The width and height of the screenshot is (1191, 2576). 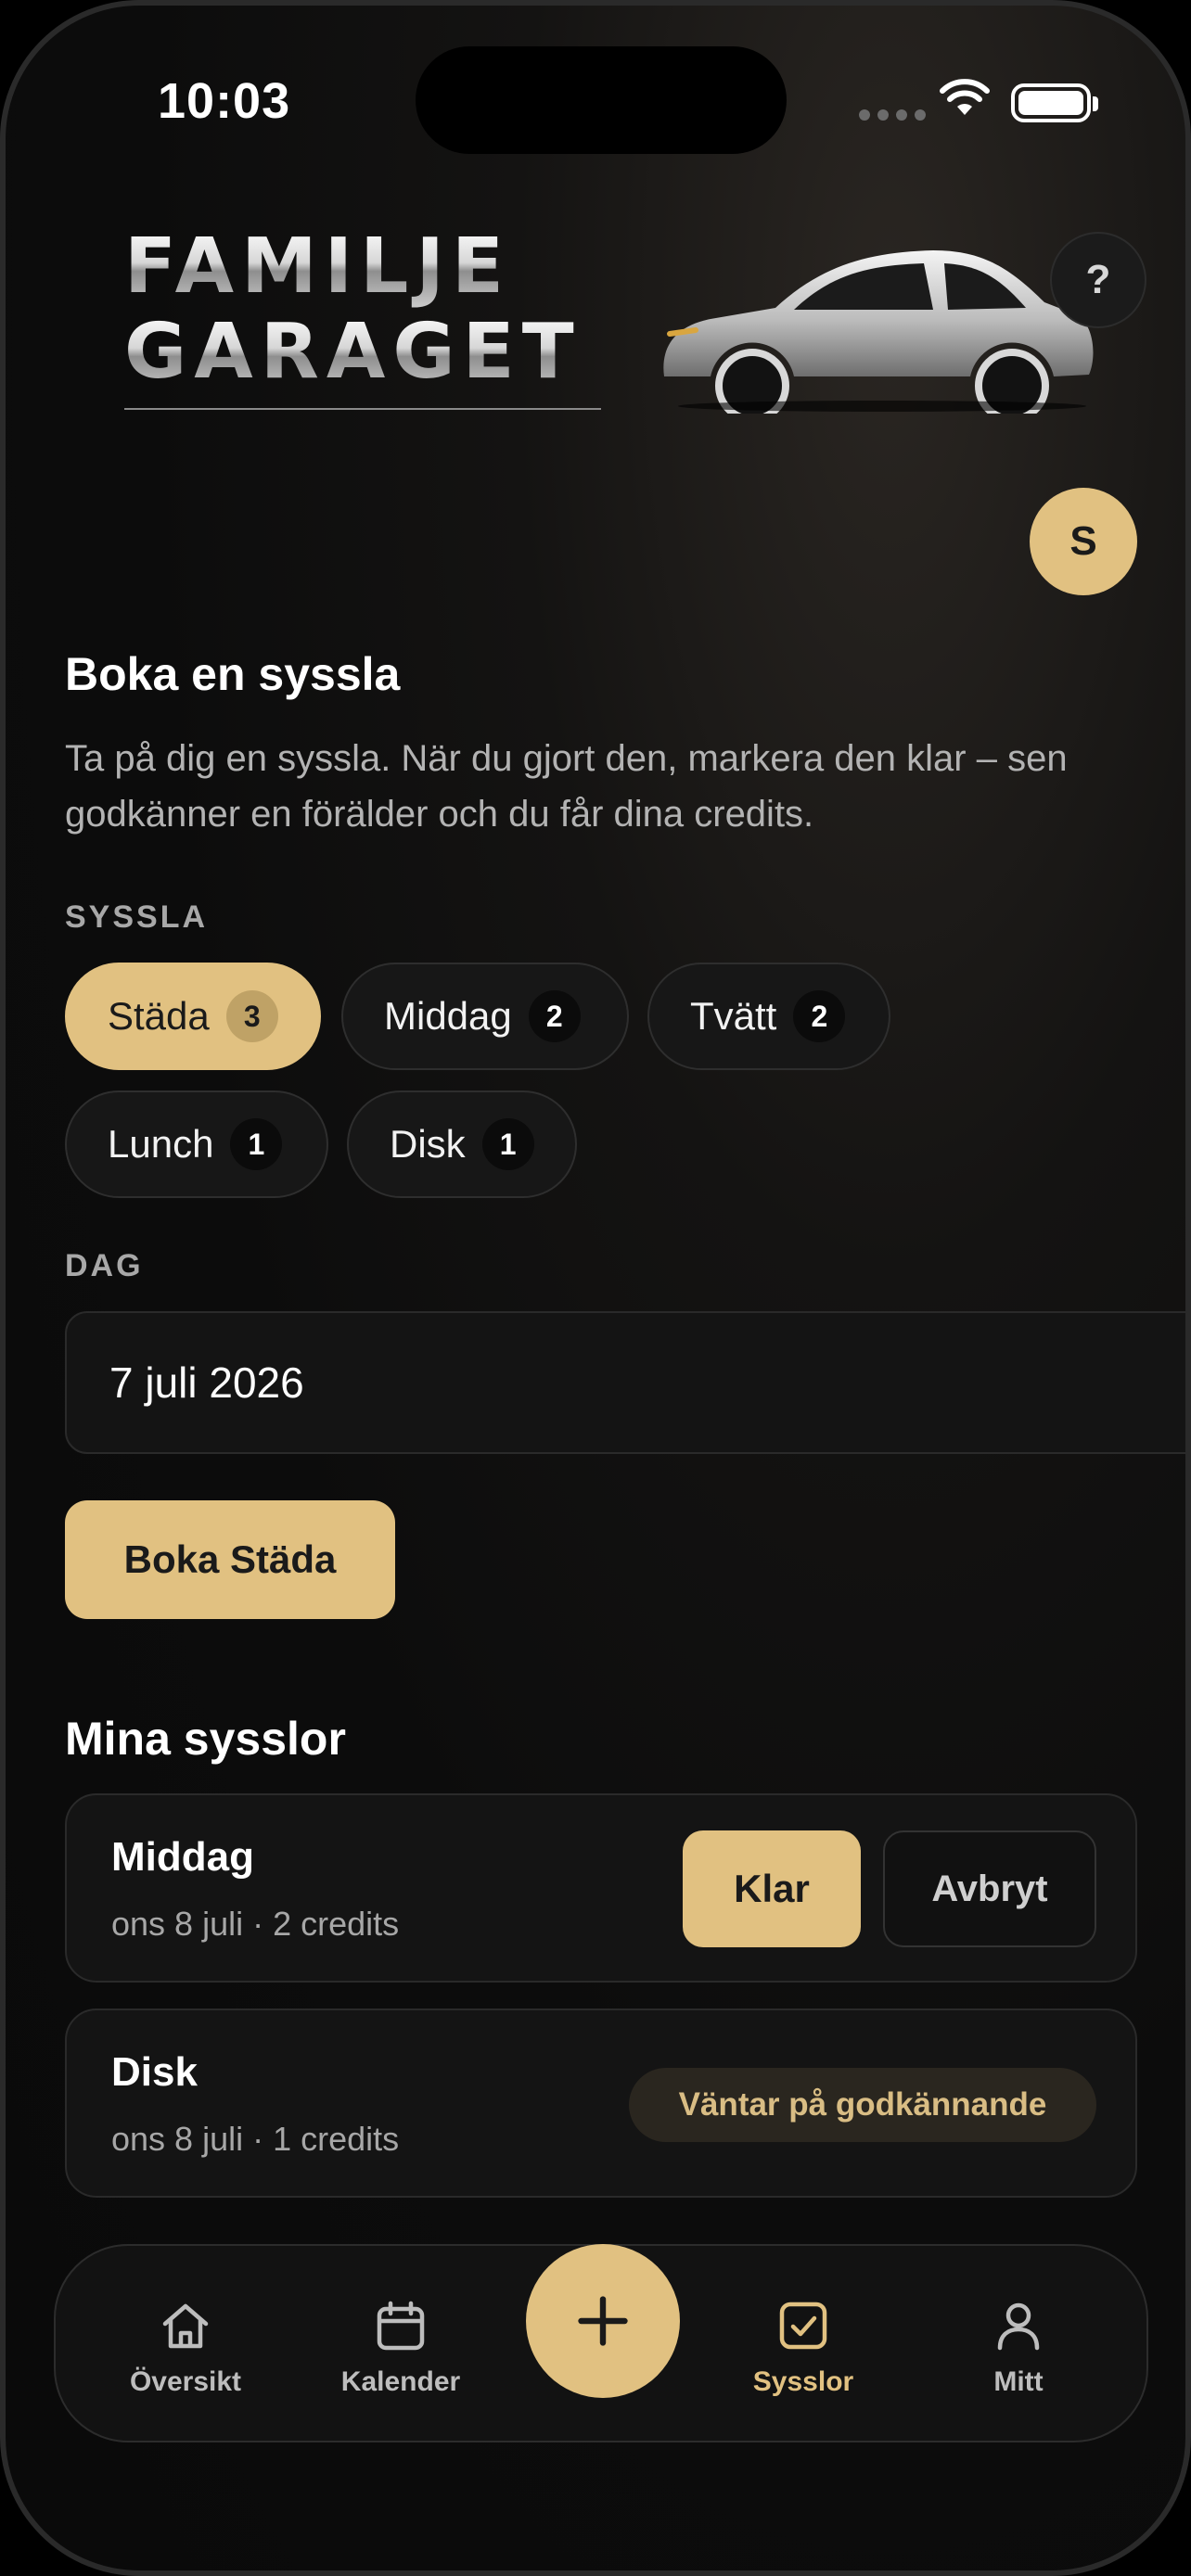 What do you see at coordinates (1098, 280) in the screenshot?
I see `help-button: ?` at bounding box center [1098, 280].